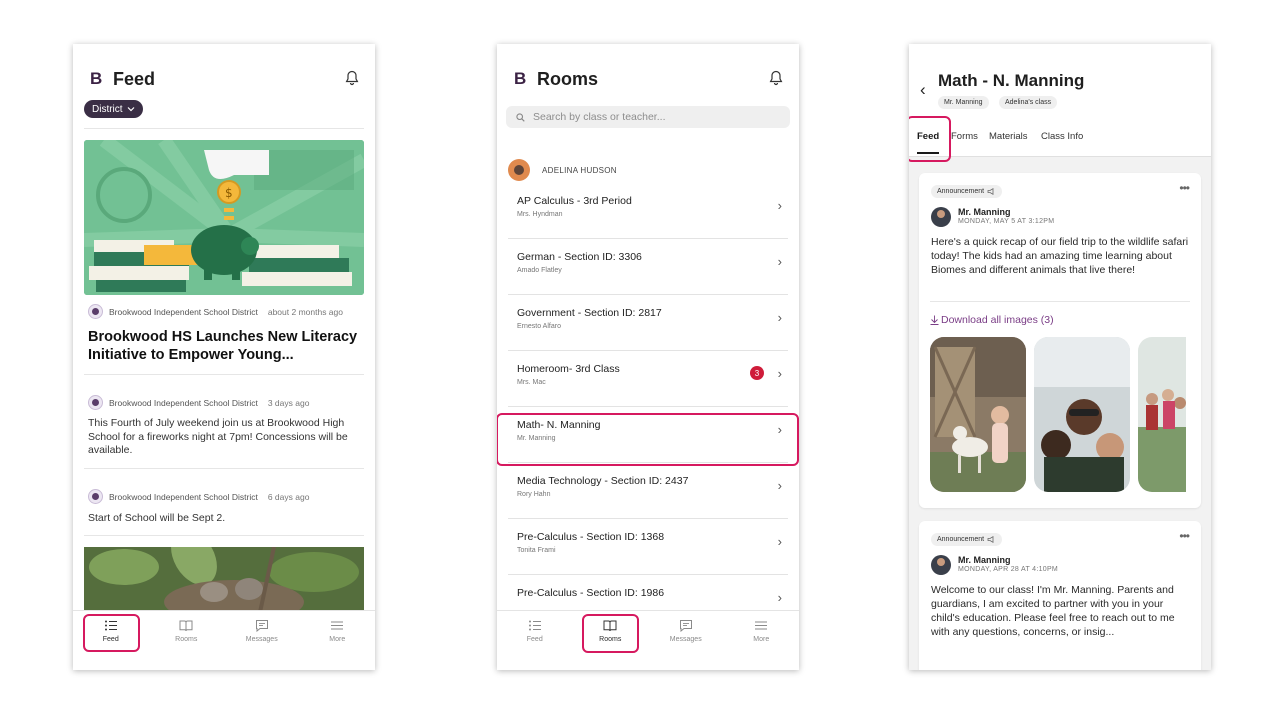 The height and width of the screenshot is (720, 1280). Describe the element at coordinates (130, 109) in the screenshot. I see `chevron-down-icon` at that location.